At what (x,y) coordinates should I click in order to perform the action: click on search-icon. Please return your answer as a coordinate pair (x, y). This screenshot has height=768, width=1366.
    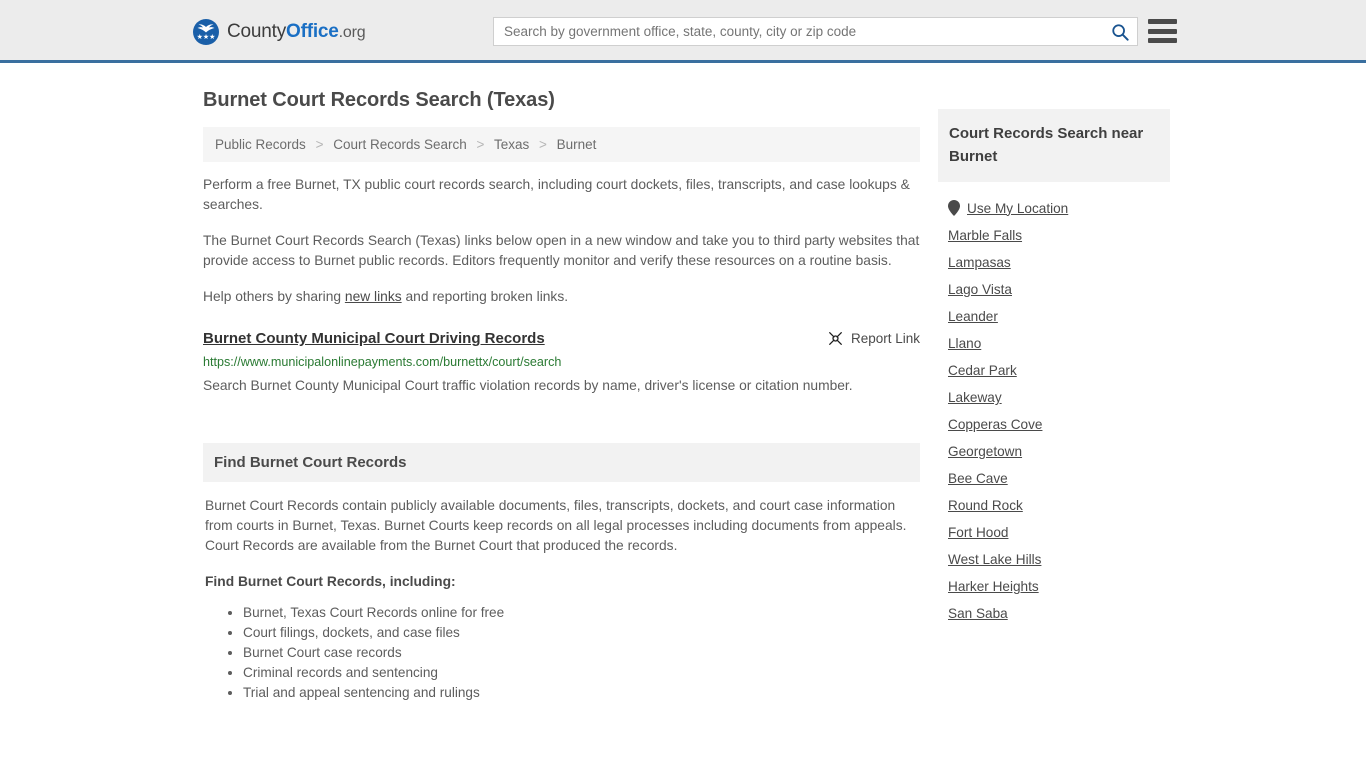
    Looking at the image, I should click on (1120, 32).